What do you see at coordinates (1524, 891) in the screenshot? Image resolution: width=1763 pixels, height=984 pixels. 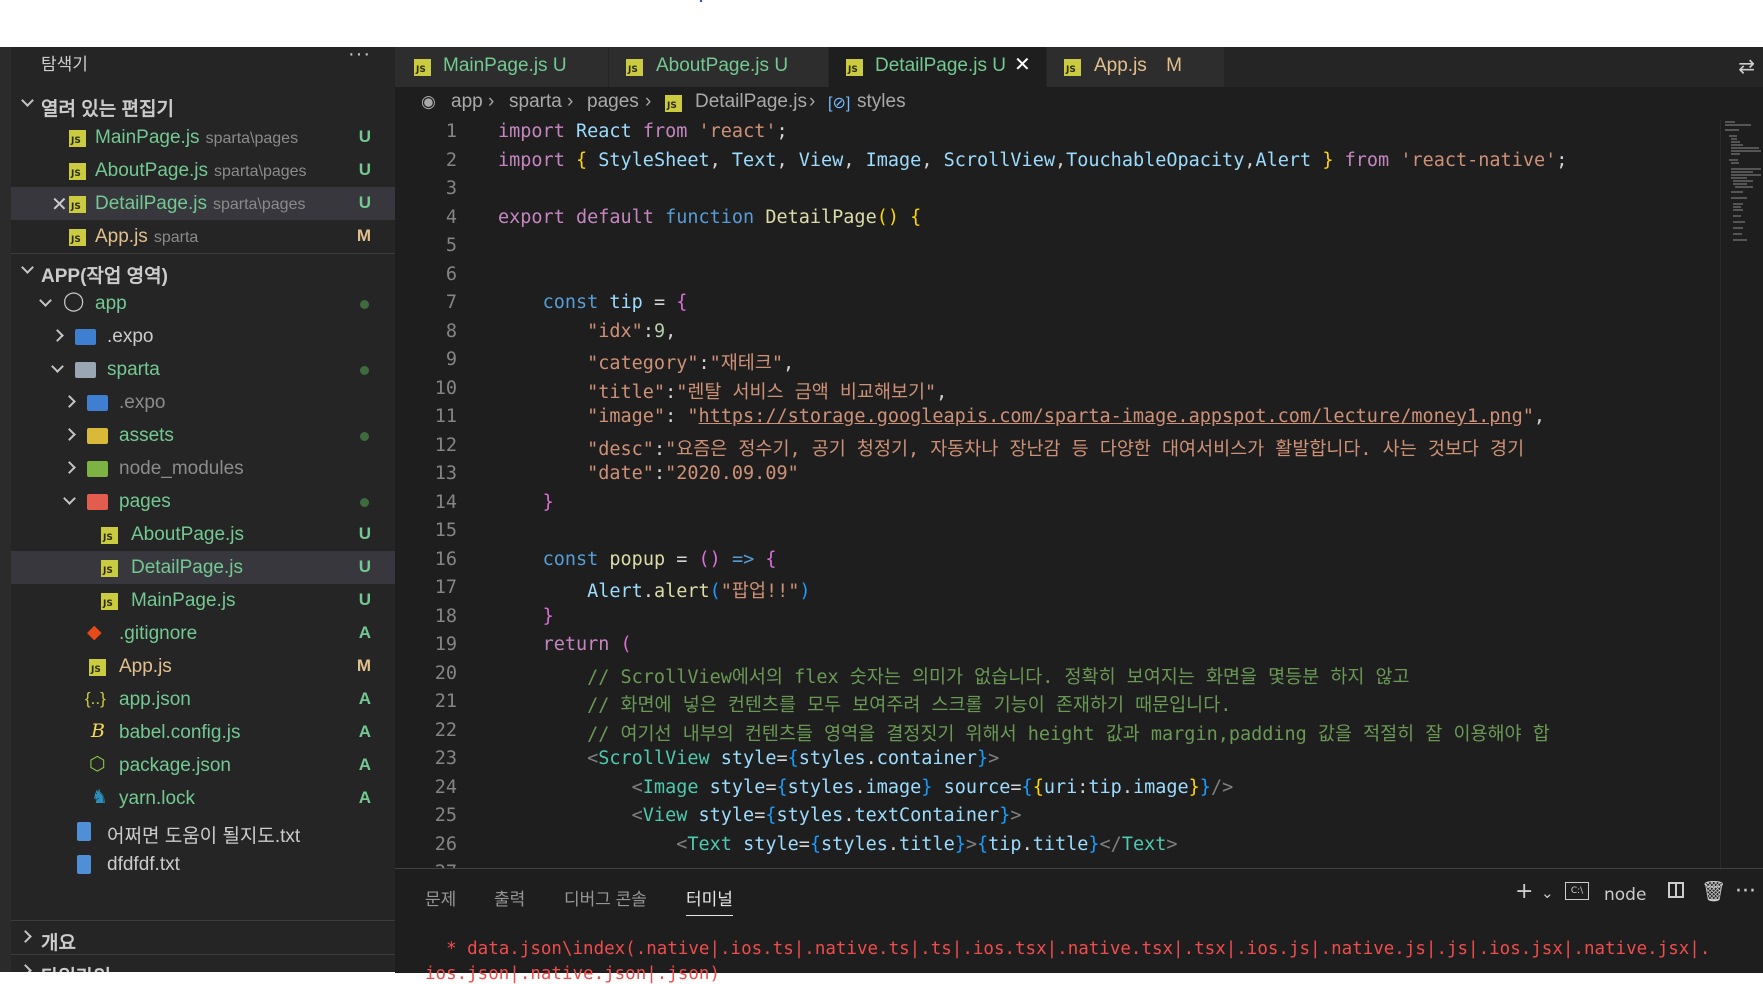 I see `add-terminal-icon: +` at bounding box center [1524, 891].